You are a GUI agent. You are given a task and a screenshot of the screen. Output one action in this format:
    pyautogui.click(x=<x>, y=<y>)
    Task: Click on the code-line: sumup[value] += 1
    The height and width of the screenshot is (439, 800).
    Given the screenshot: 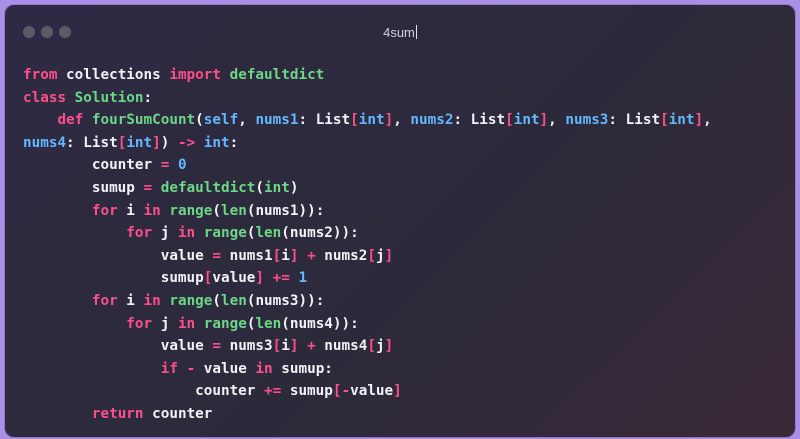 What is the action you would take?
    pyautogui.click(x=165, y=278)
    